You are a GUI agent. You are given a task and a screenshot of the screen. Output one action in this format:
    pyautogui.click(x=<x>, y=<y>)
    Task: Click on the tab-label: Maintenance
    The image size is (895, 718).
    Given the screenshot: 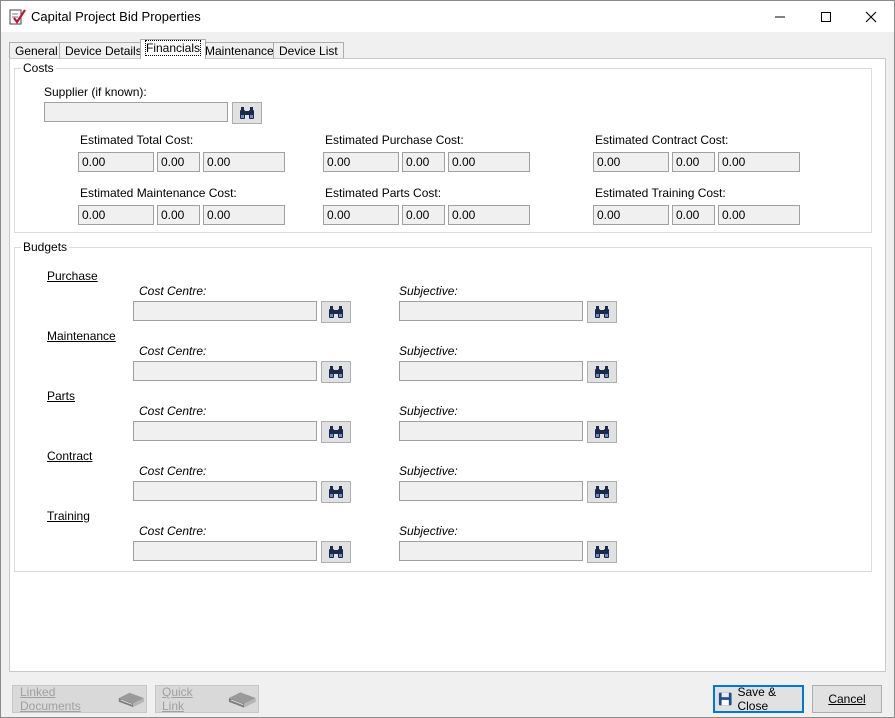 What is the action you would take?
    pyautogui.click(x=239, y=51)
    